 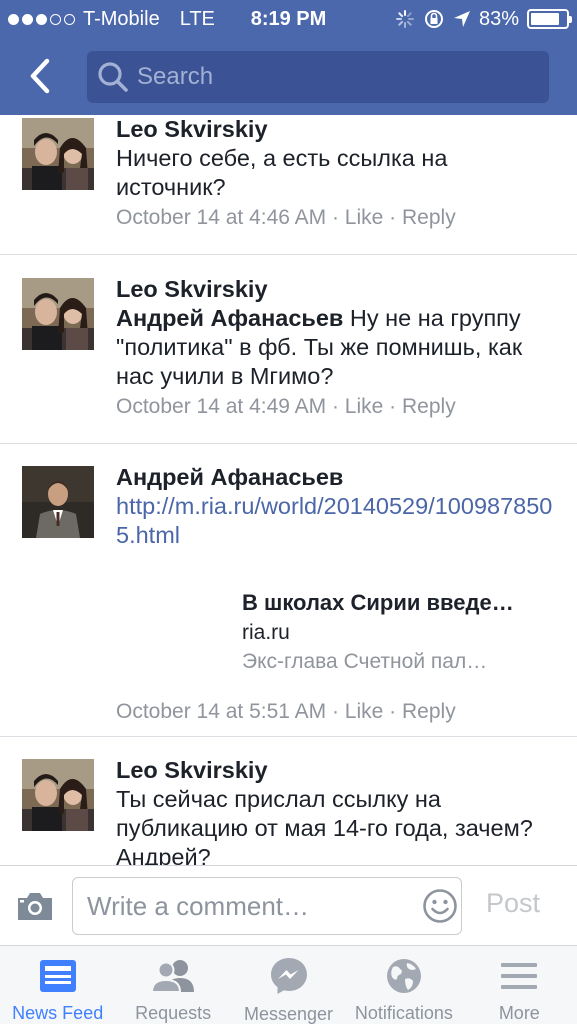 I want to click on nav-bar, so click(x=288, y=77).